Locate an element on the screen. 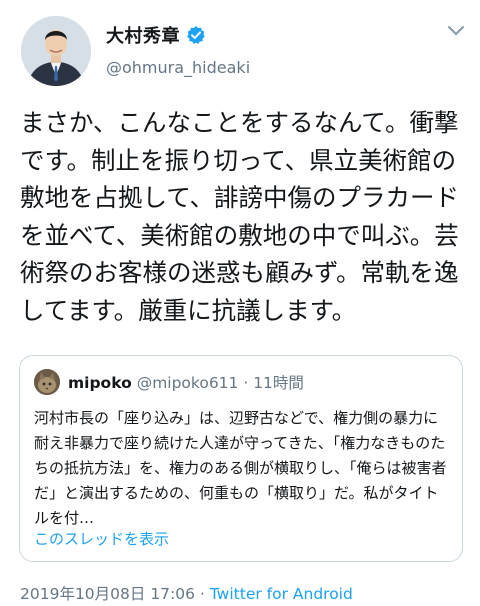 The image size is (480, 606). tweet-client-link: Twitter for Android is located at coordinates (281, 594).